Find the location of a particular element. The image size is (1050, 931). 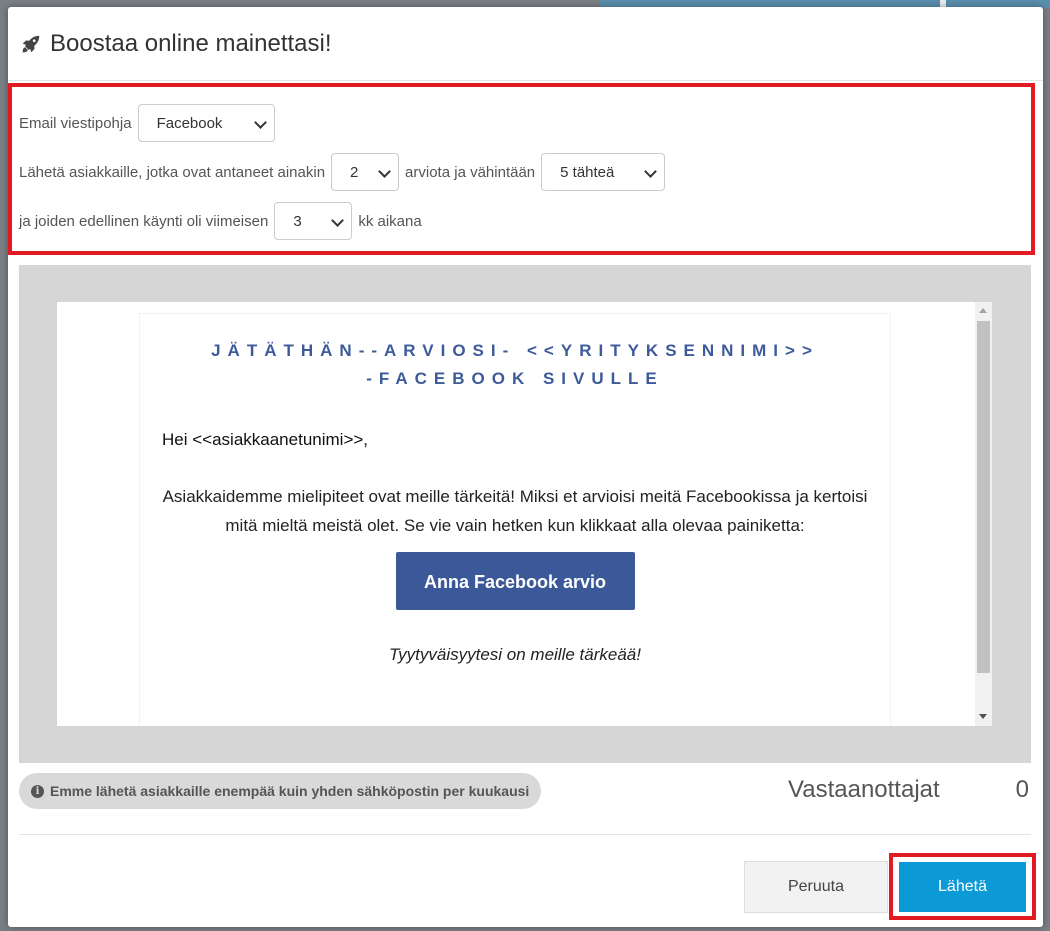

info-icon: i is located at coordinates (37, 791).